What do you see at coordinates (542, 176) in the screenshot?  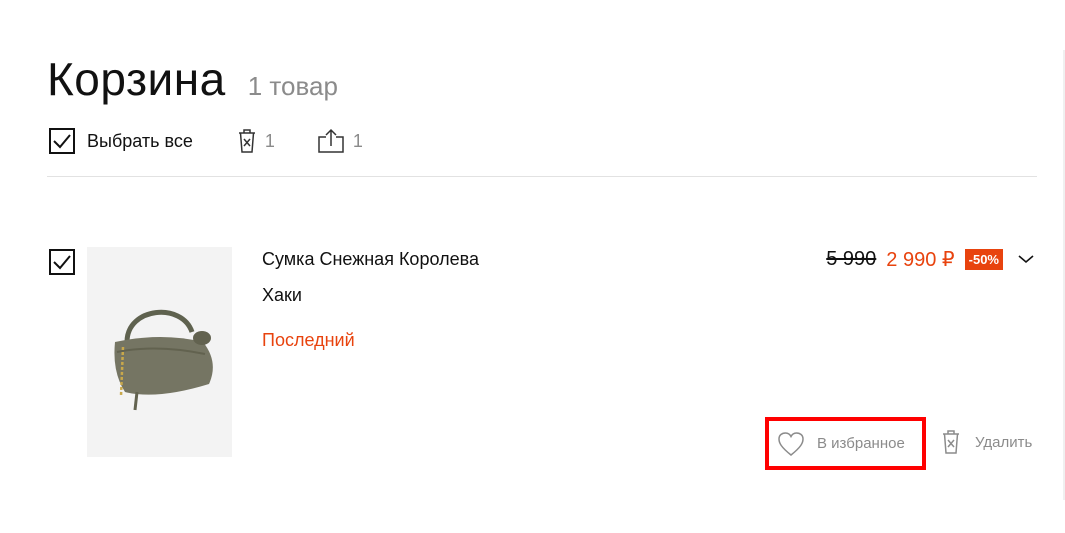 I see `divider` at bounding box center [542, 176].